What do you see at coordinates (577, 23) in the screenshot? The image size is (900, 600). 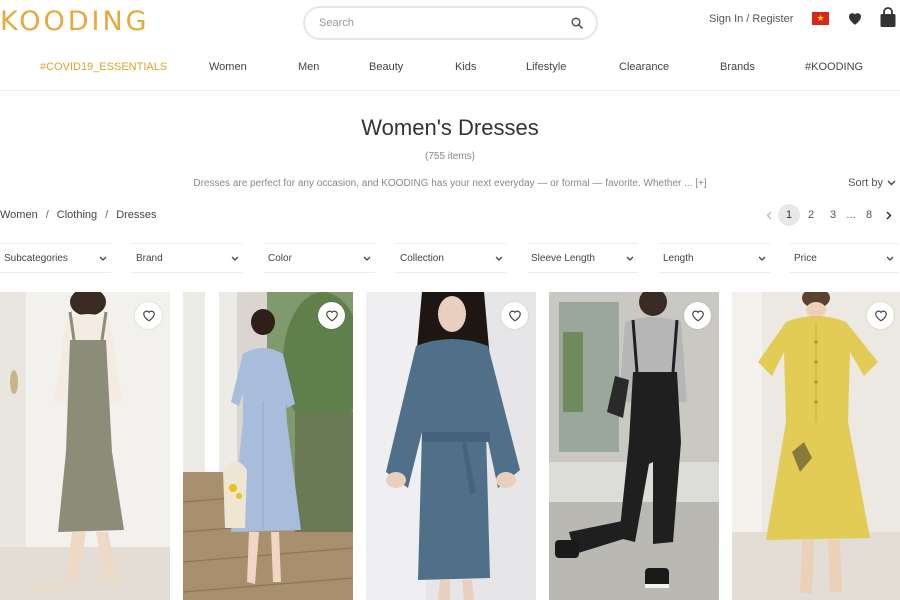 I see `search-icon` at bounding box center [577, 23].